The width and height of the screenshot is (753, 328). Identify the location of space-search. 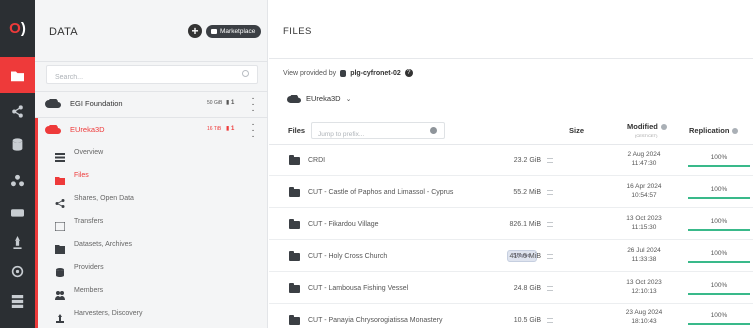
(152, 75).